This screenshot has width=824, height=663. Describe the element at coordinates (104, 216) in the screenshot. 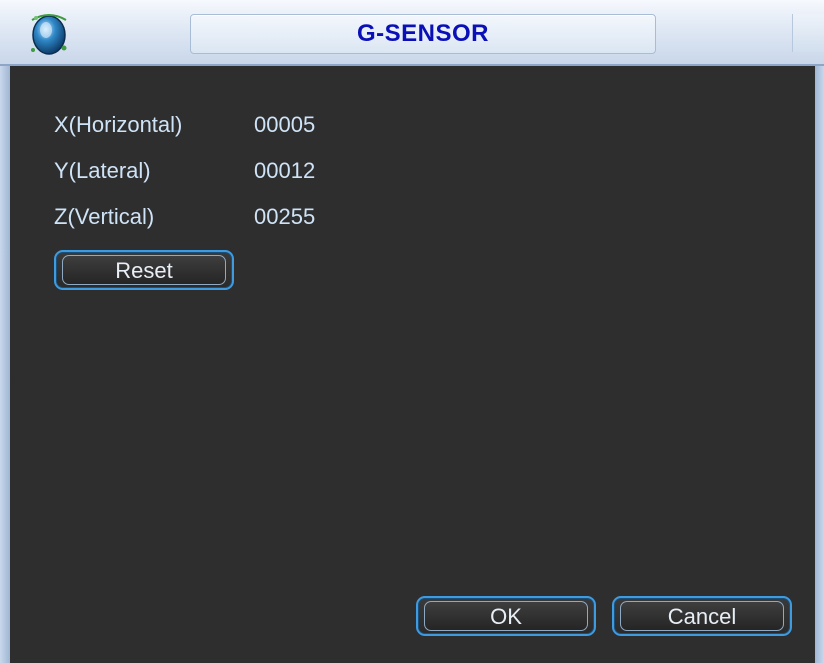

I see `z-vertical-label: Z(Vertical)` at that location.